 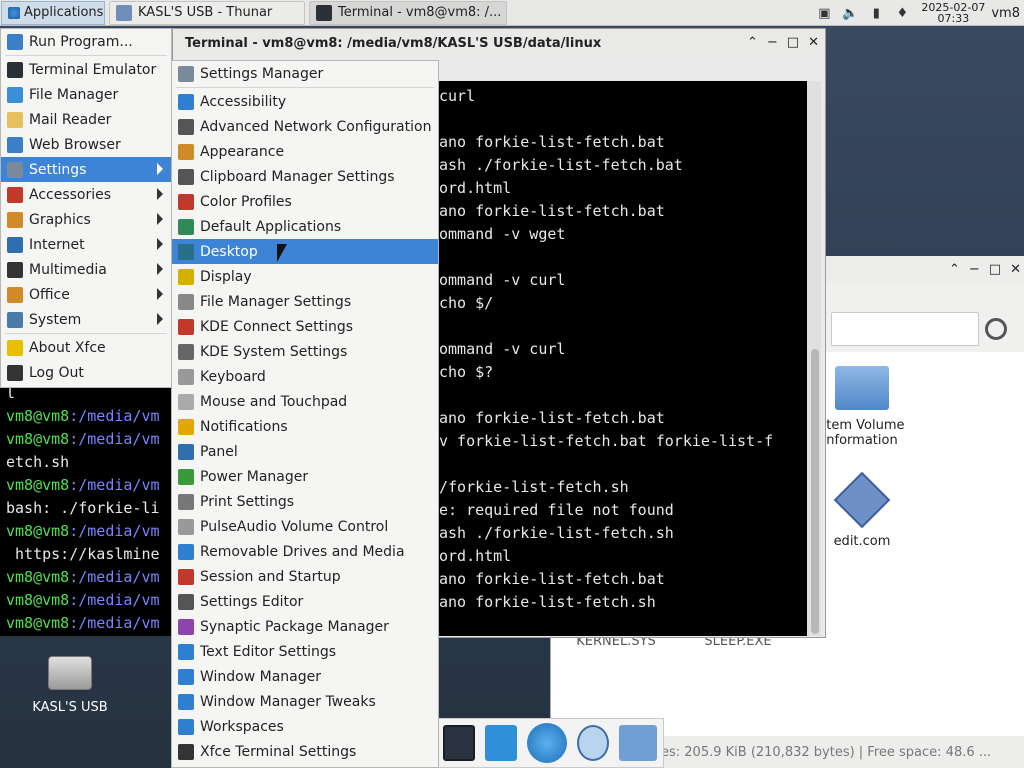 I want to click on thunar-maximize-icon: □, so click(x=995, y=269).